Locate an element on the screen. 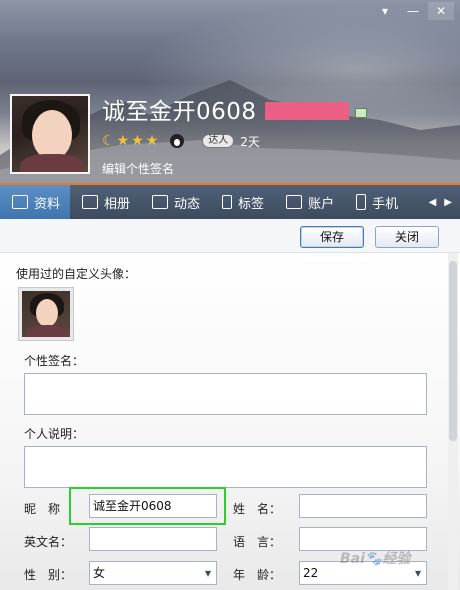  profile-nickname: 诚至金开0608 is located at coordinates (179, 112).